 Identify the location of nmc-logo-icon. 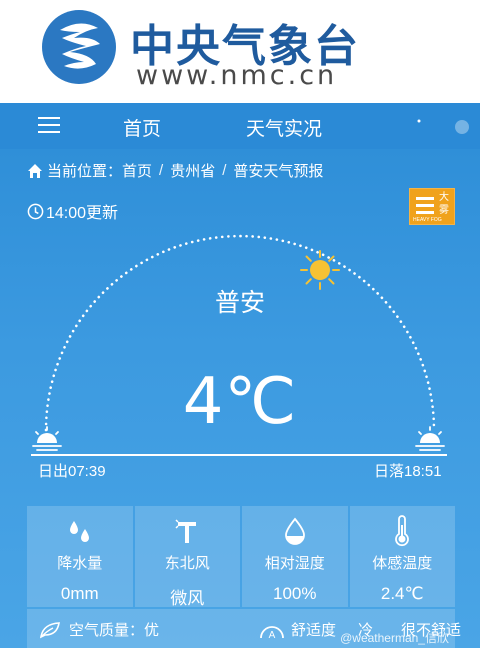
(79, 47).